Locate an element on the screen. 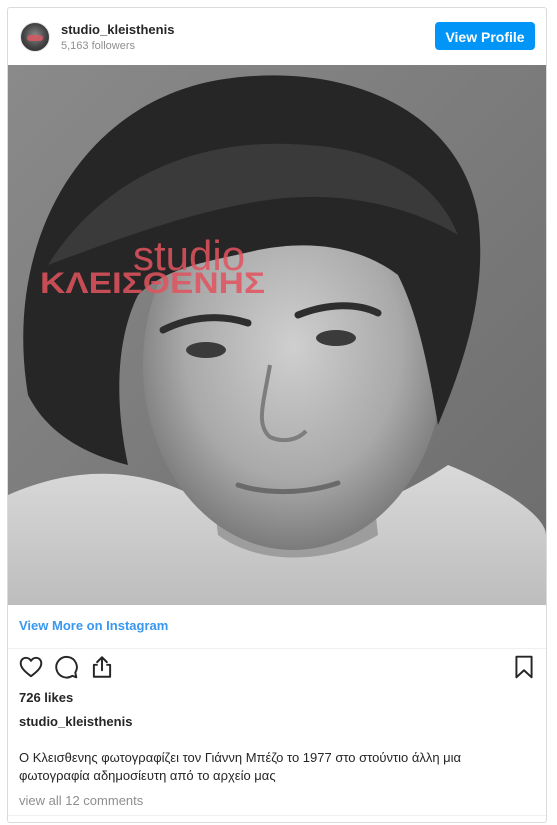 The image size is (557, 825). like-count: 726 likes is located at coordinates (46, 697).